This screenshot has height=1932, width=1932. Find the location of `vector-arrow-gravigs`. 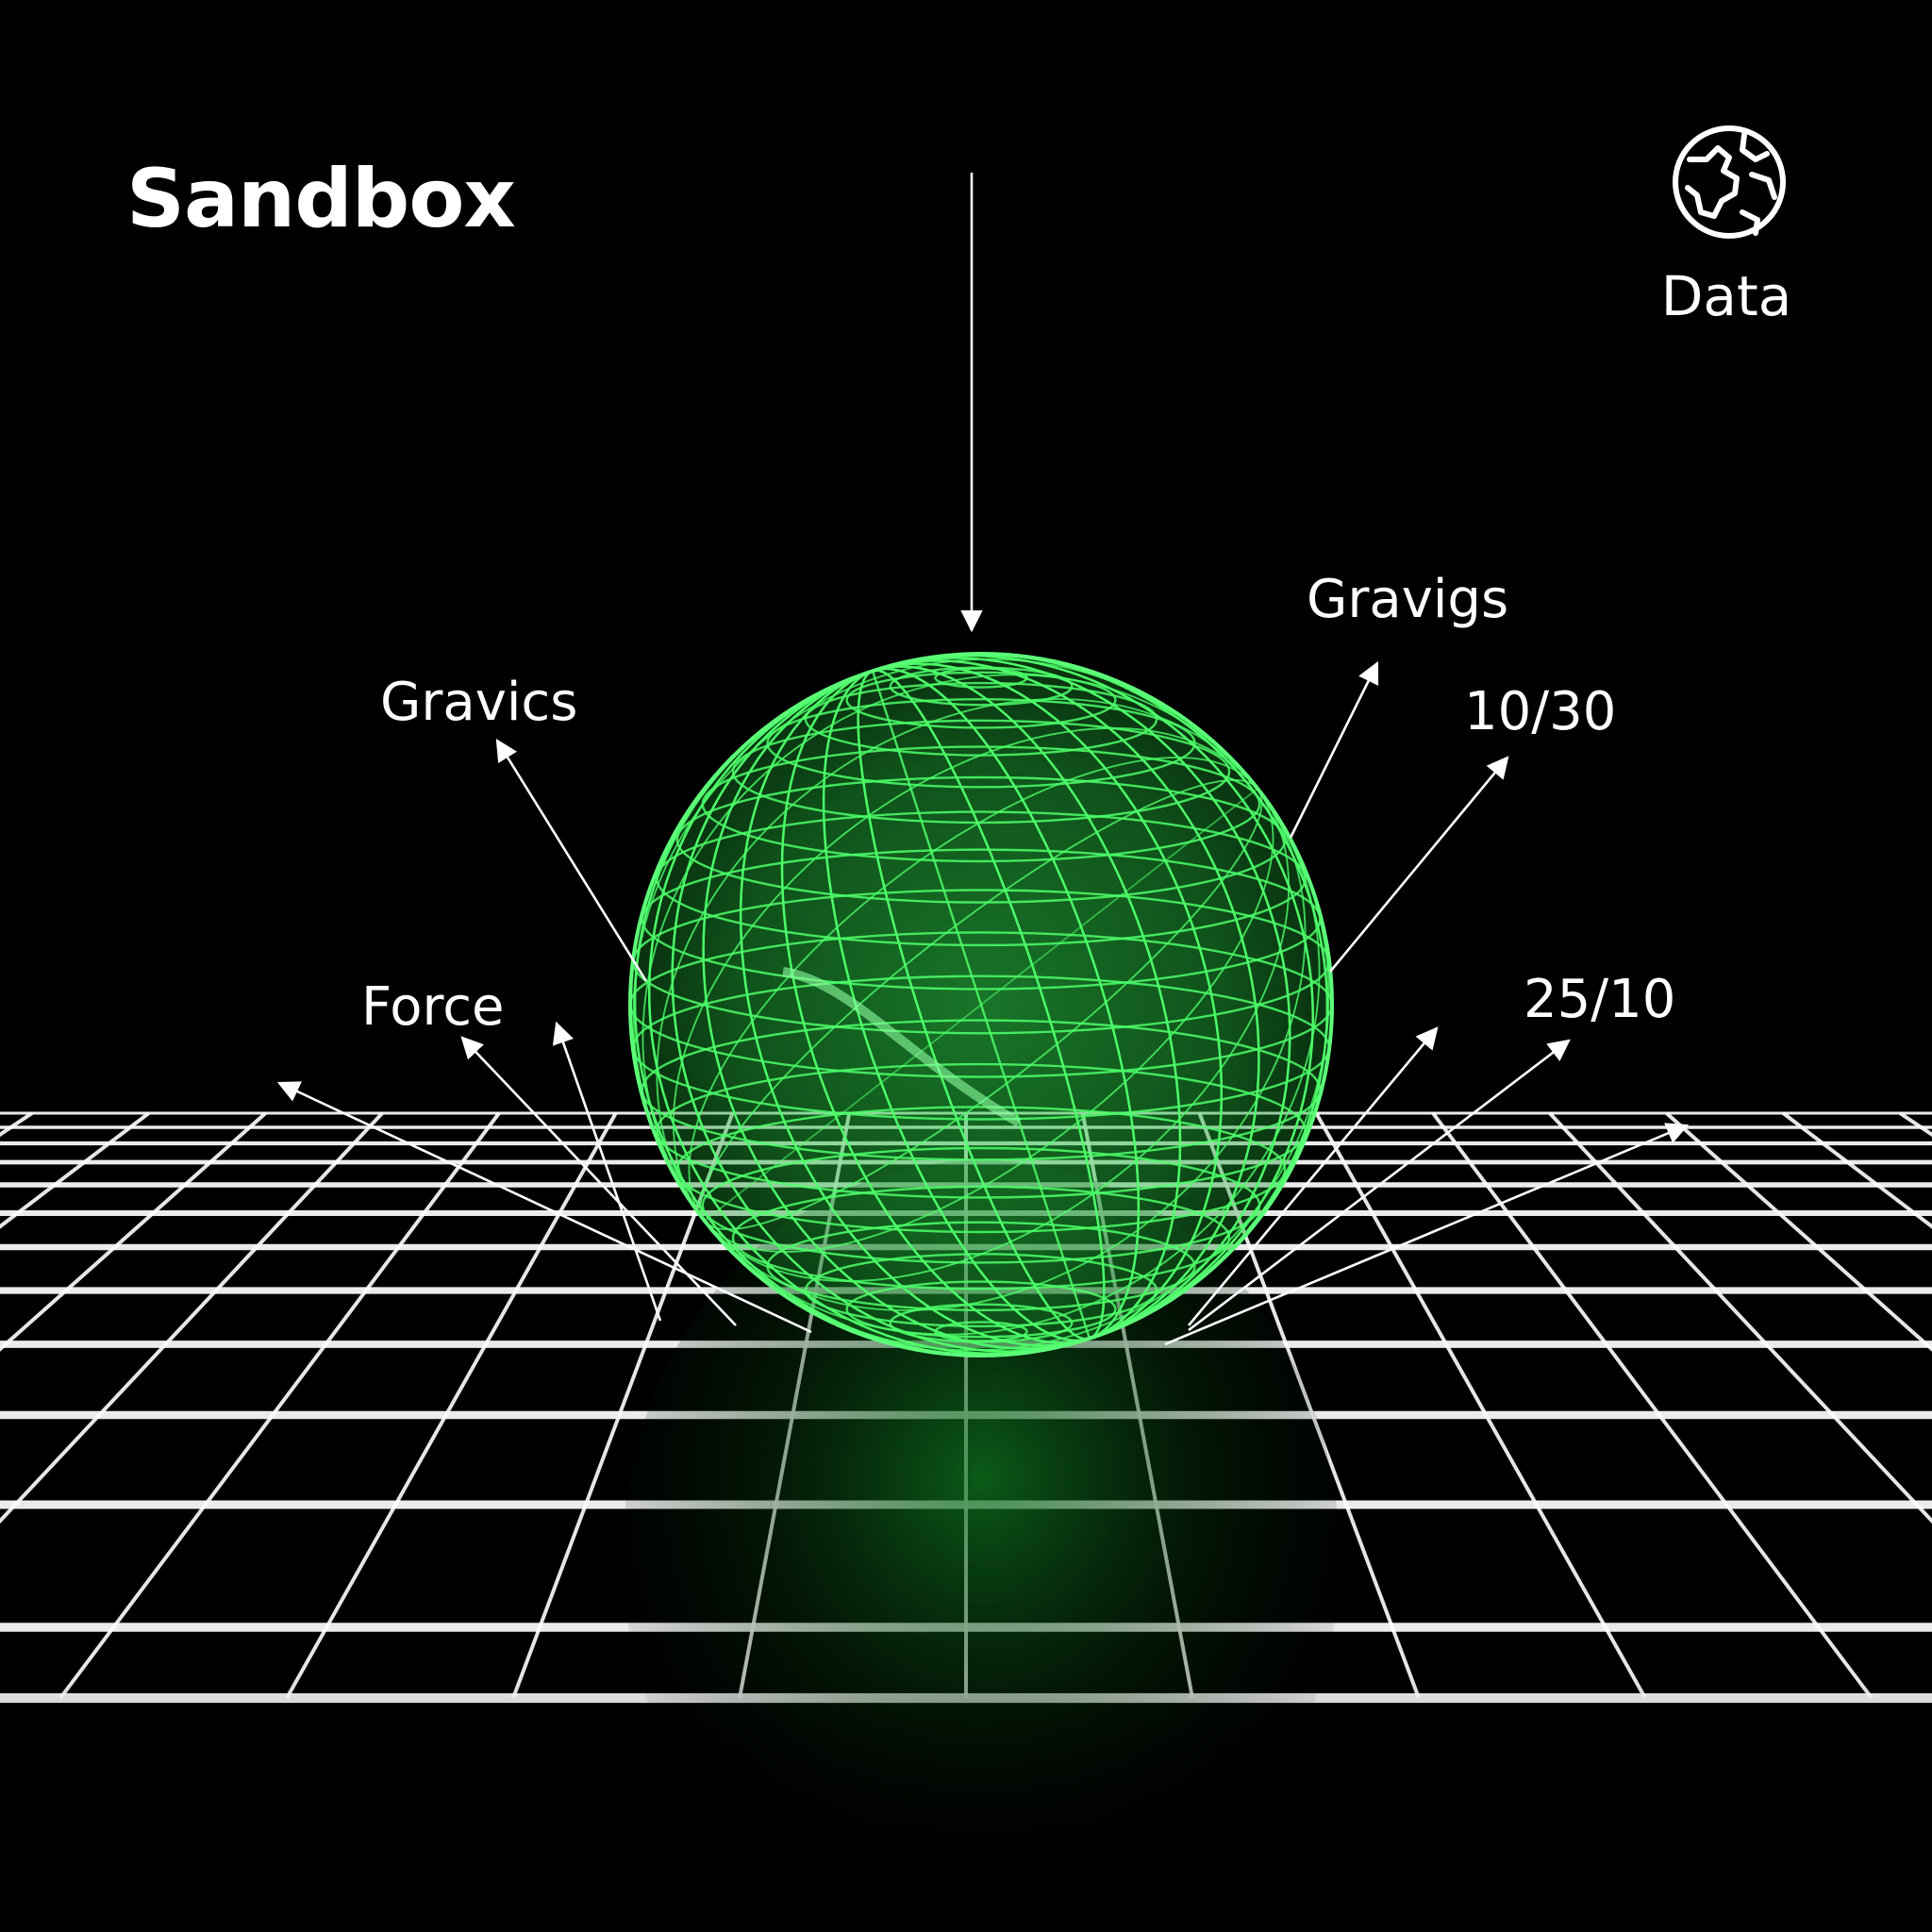

vector-arrow-gravigs is located at coordinates (1334, 750).